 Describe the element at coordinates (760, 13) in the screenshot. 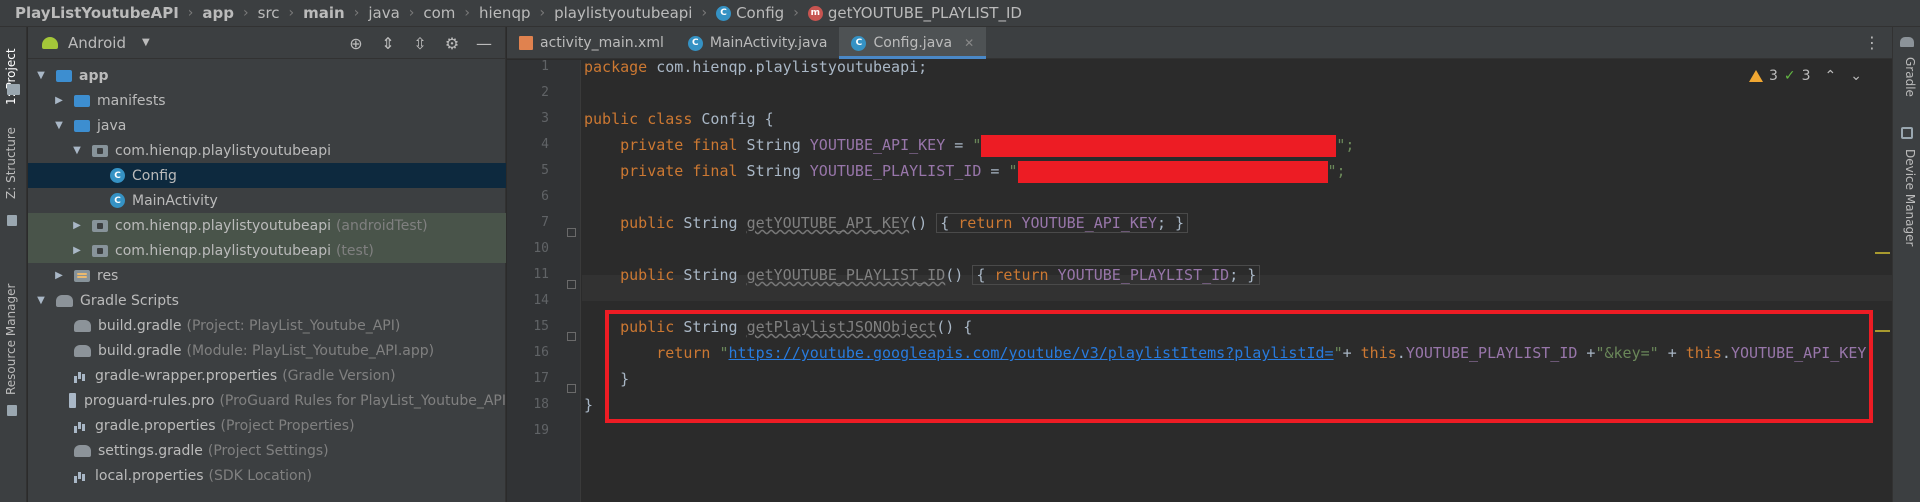

I see `breadcrumb-class-label: Config` at that location.